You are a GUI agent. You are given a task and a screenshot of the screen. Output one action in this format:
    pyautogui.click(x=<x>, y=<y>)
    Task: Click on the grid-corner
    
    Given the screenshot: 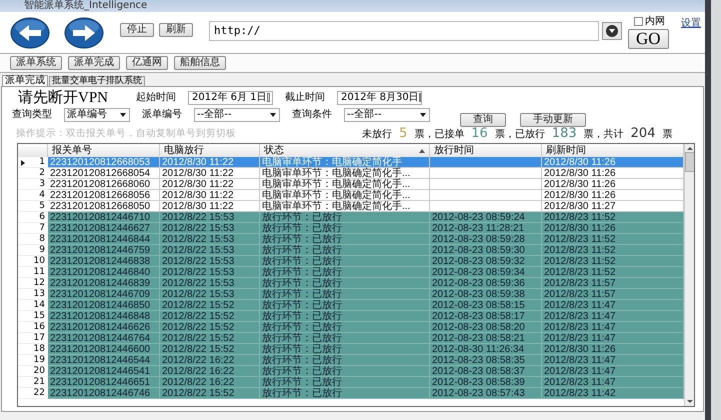 What is the action you would take?
    pyautogui.click(x=33, y=150)
    